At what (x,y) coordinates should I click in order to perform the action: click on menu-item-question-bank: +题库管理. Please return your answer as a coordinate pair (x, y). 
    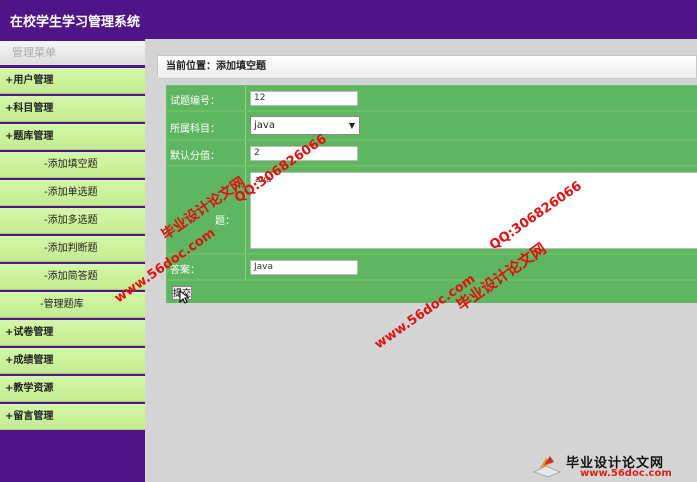
    Looking at the image, I should click on (72, 137).